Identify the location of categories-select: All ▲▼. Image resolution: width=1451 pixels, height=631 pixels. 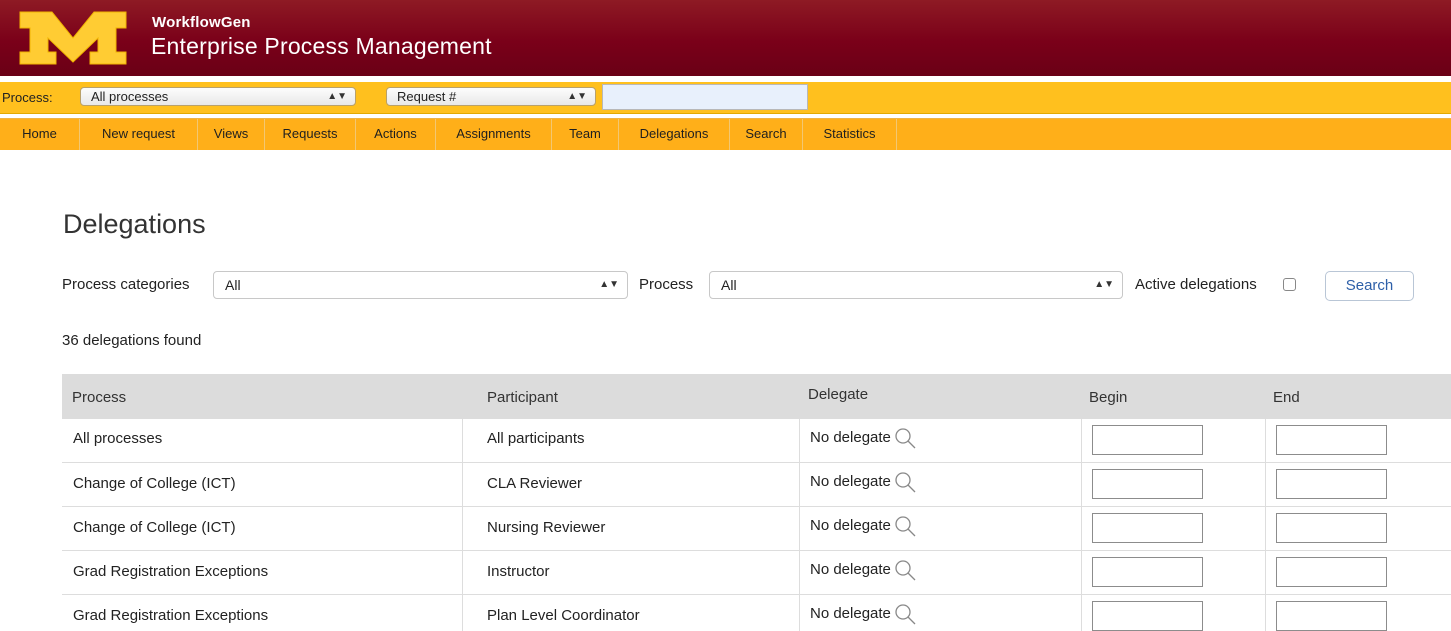
(420, 285).